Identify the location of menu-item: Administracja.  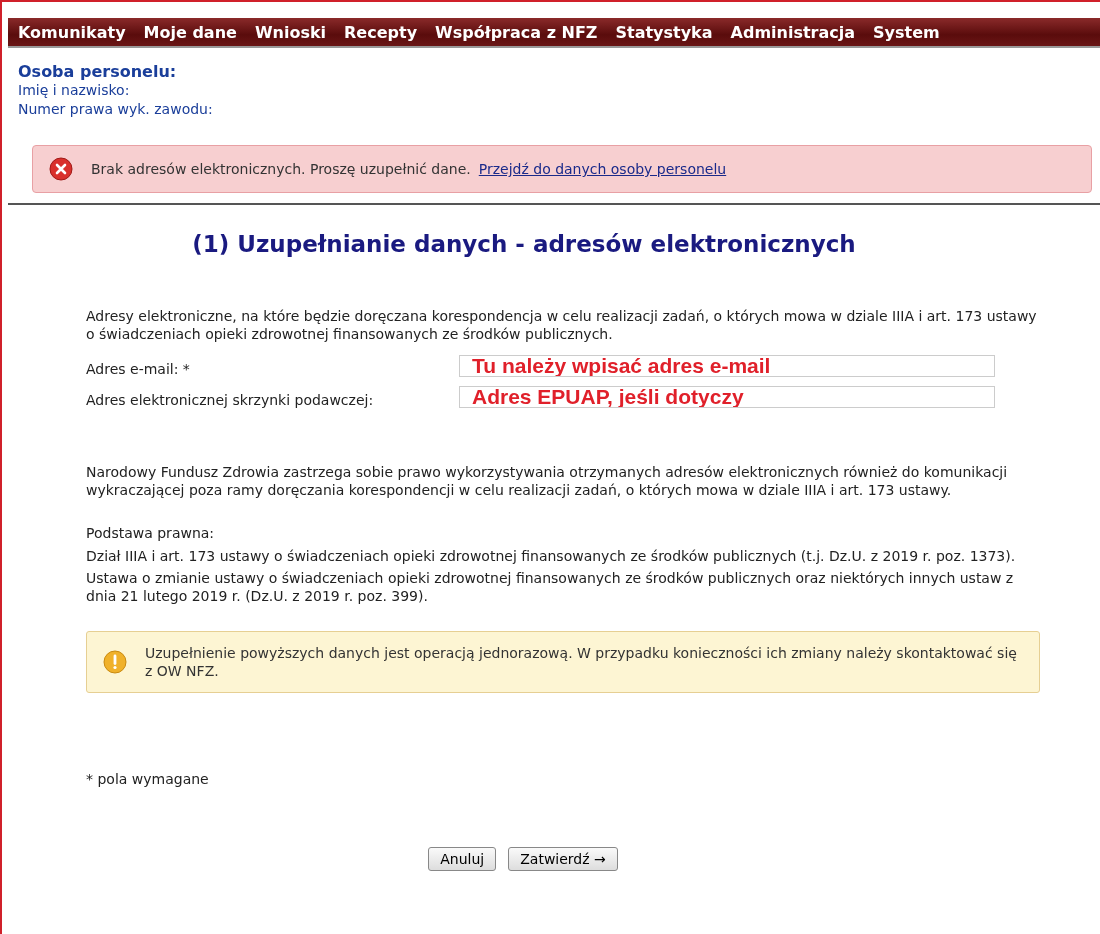
(793, 32).